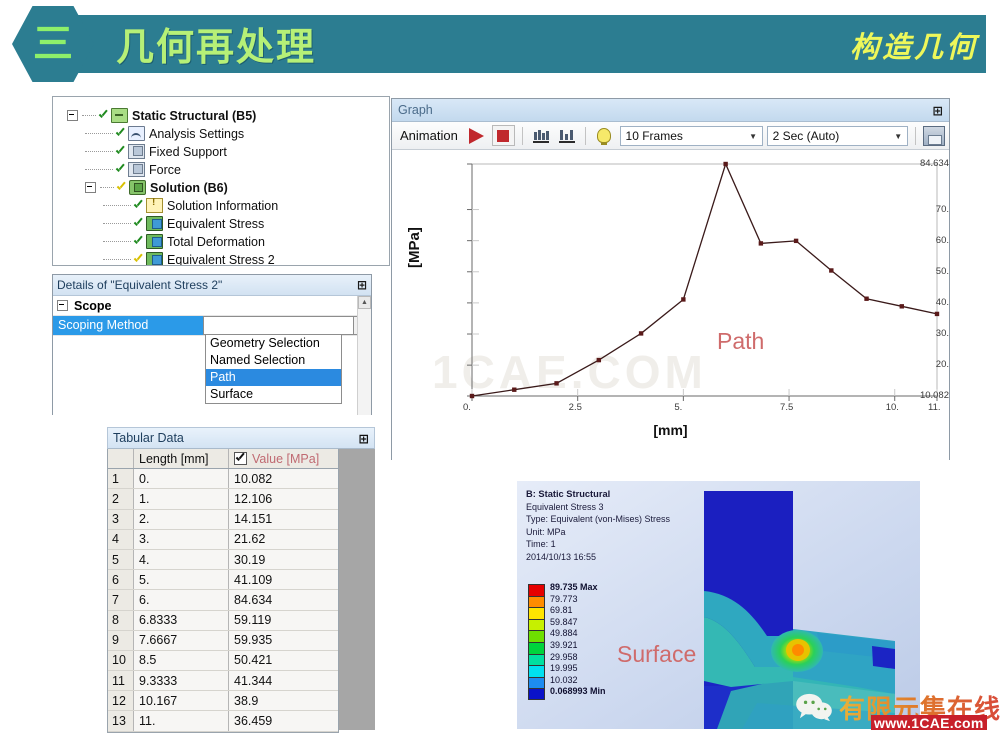 This screenshot has height=733, width=1000. Describe the element at coordinates (283, 681) in the screenshot. I see `table-cell-value: 41.344` at that location.